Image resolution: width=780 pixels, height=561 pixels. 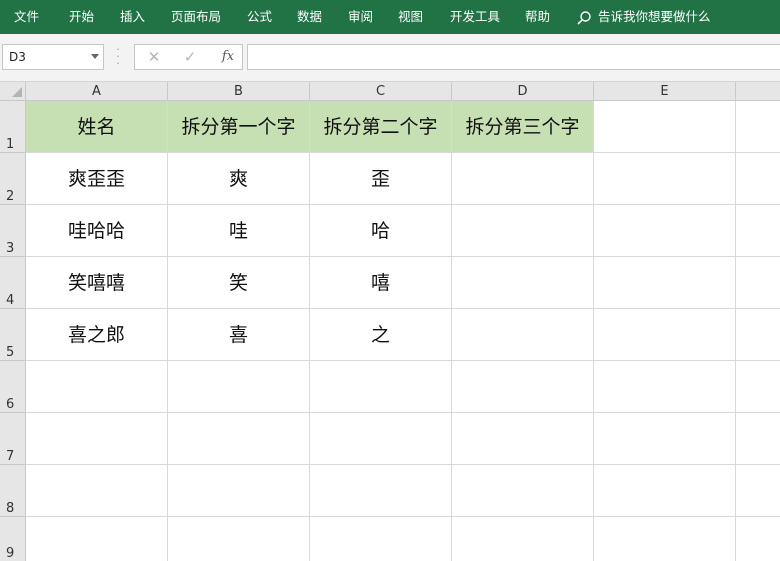 What do you see at coordinates (13, 179) in the screenshot?
I see `row-header-2: 2` at bounding box center [13, 179].